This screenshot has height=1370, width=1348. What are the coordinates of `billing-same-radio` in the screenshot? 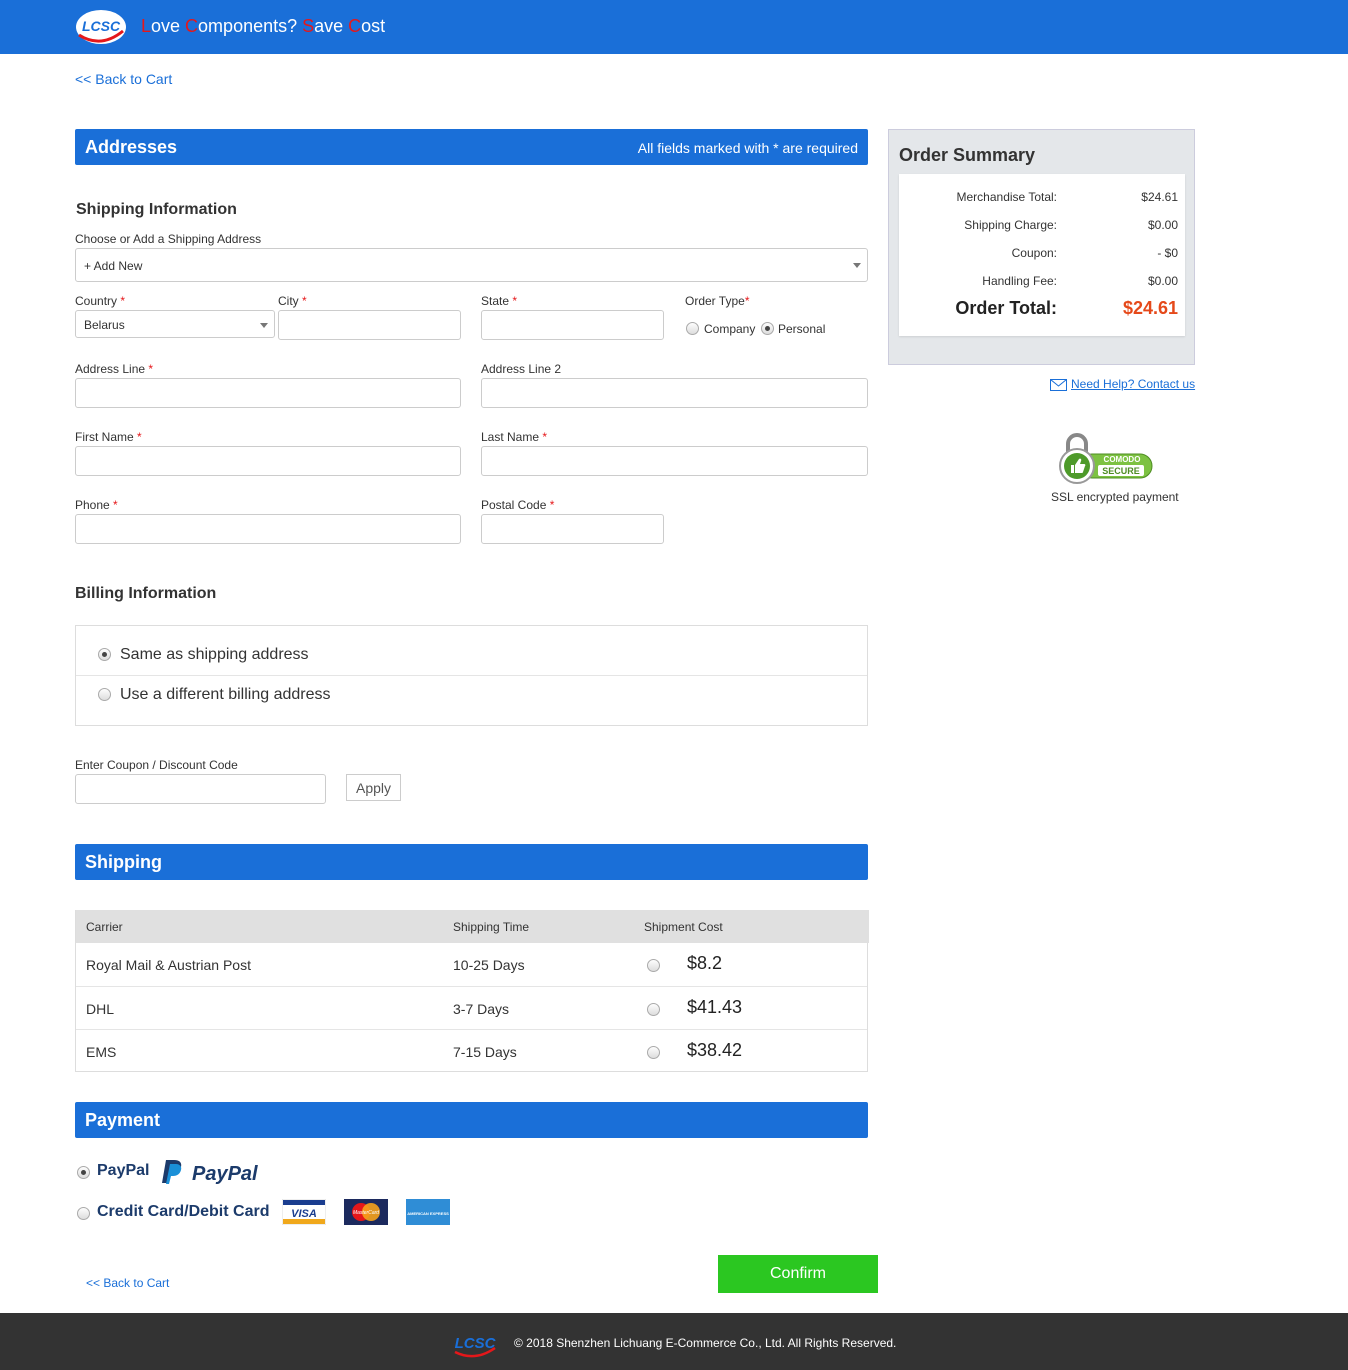 It's located at (104, 654).